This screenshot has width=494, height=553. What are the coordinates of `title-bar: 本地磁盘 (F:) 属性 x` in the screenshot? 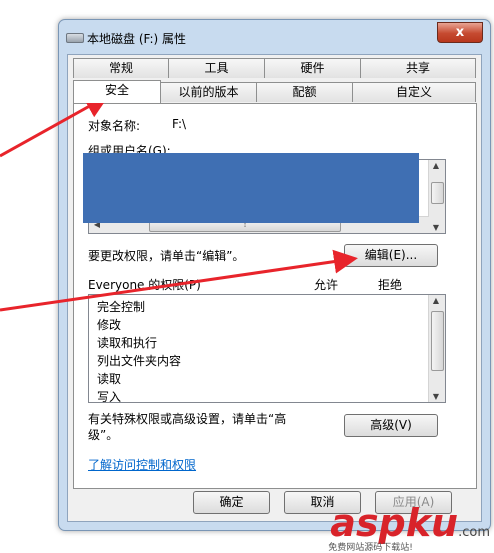 It's located at (274, 37).